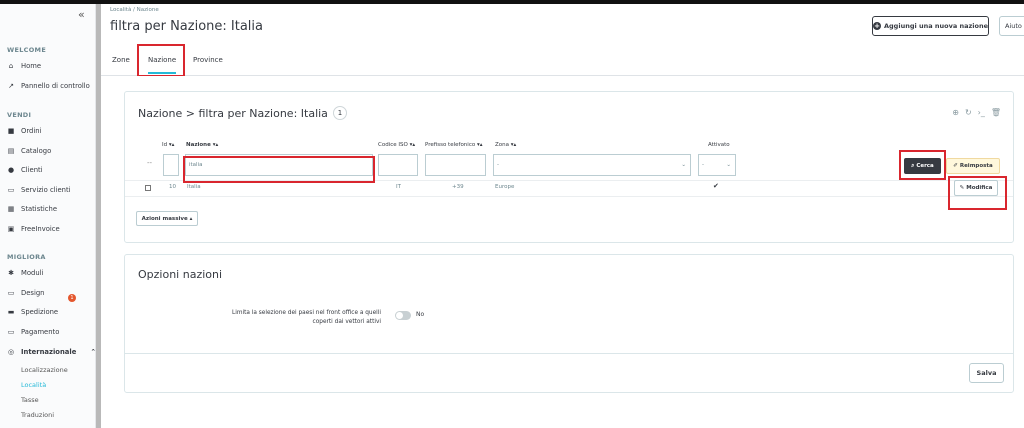 Image resolution: width=1024 pixels, height=428 pixels. I want to click on chart-icon: ▦, so click(11, 209).